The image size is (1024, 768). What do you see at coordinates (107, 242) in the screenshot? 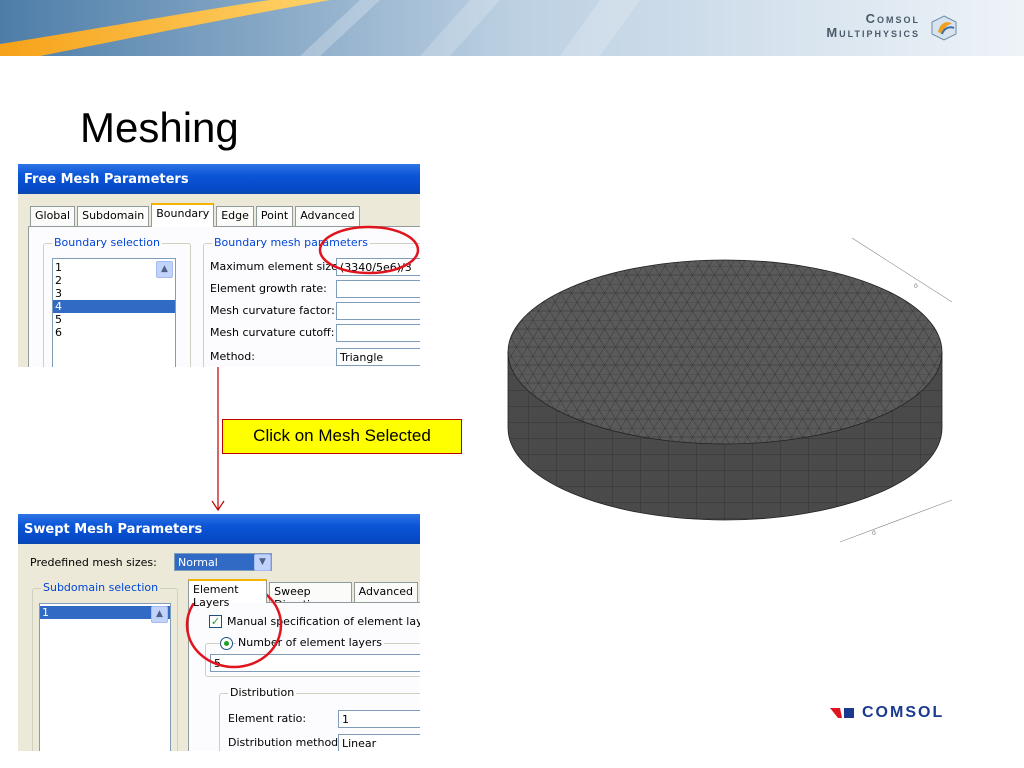
I see `boundary-selection-legend: Boundary selection` at bounding box center [107, 242].